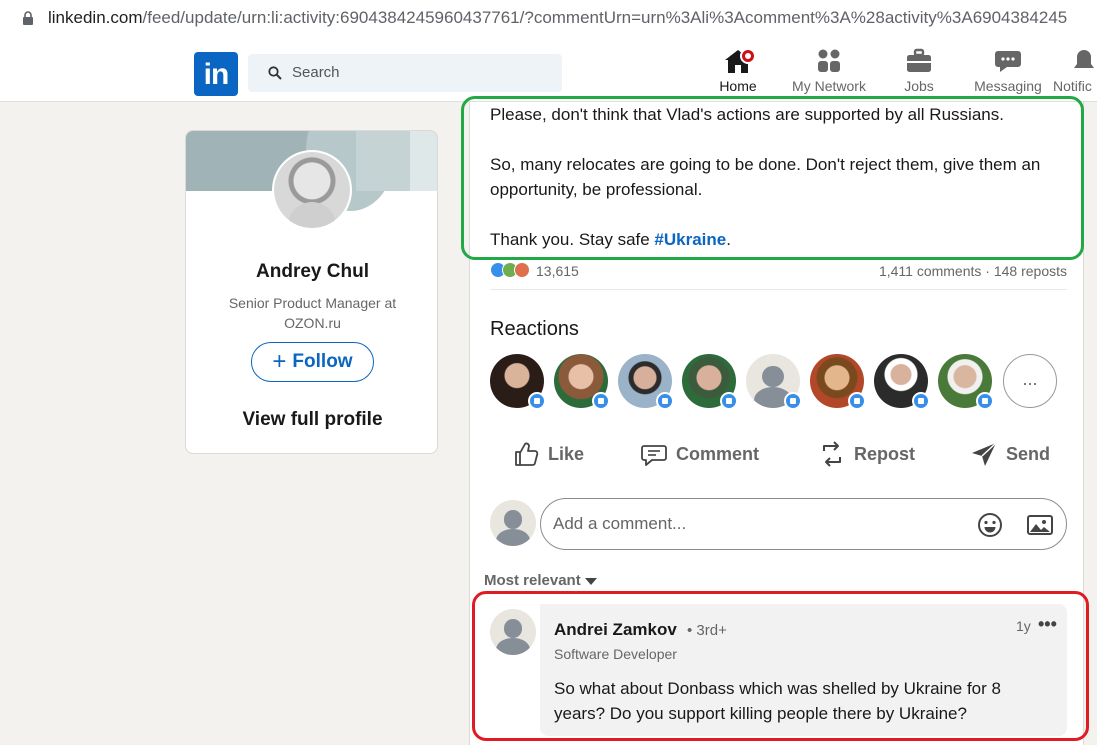 The image size is (1097, 745). I want to click on reactions-heading: Reactions, so click(534, 329).